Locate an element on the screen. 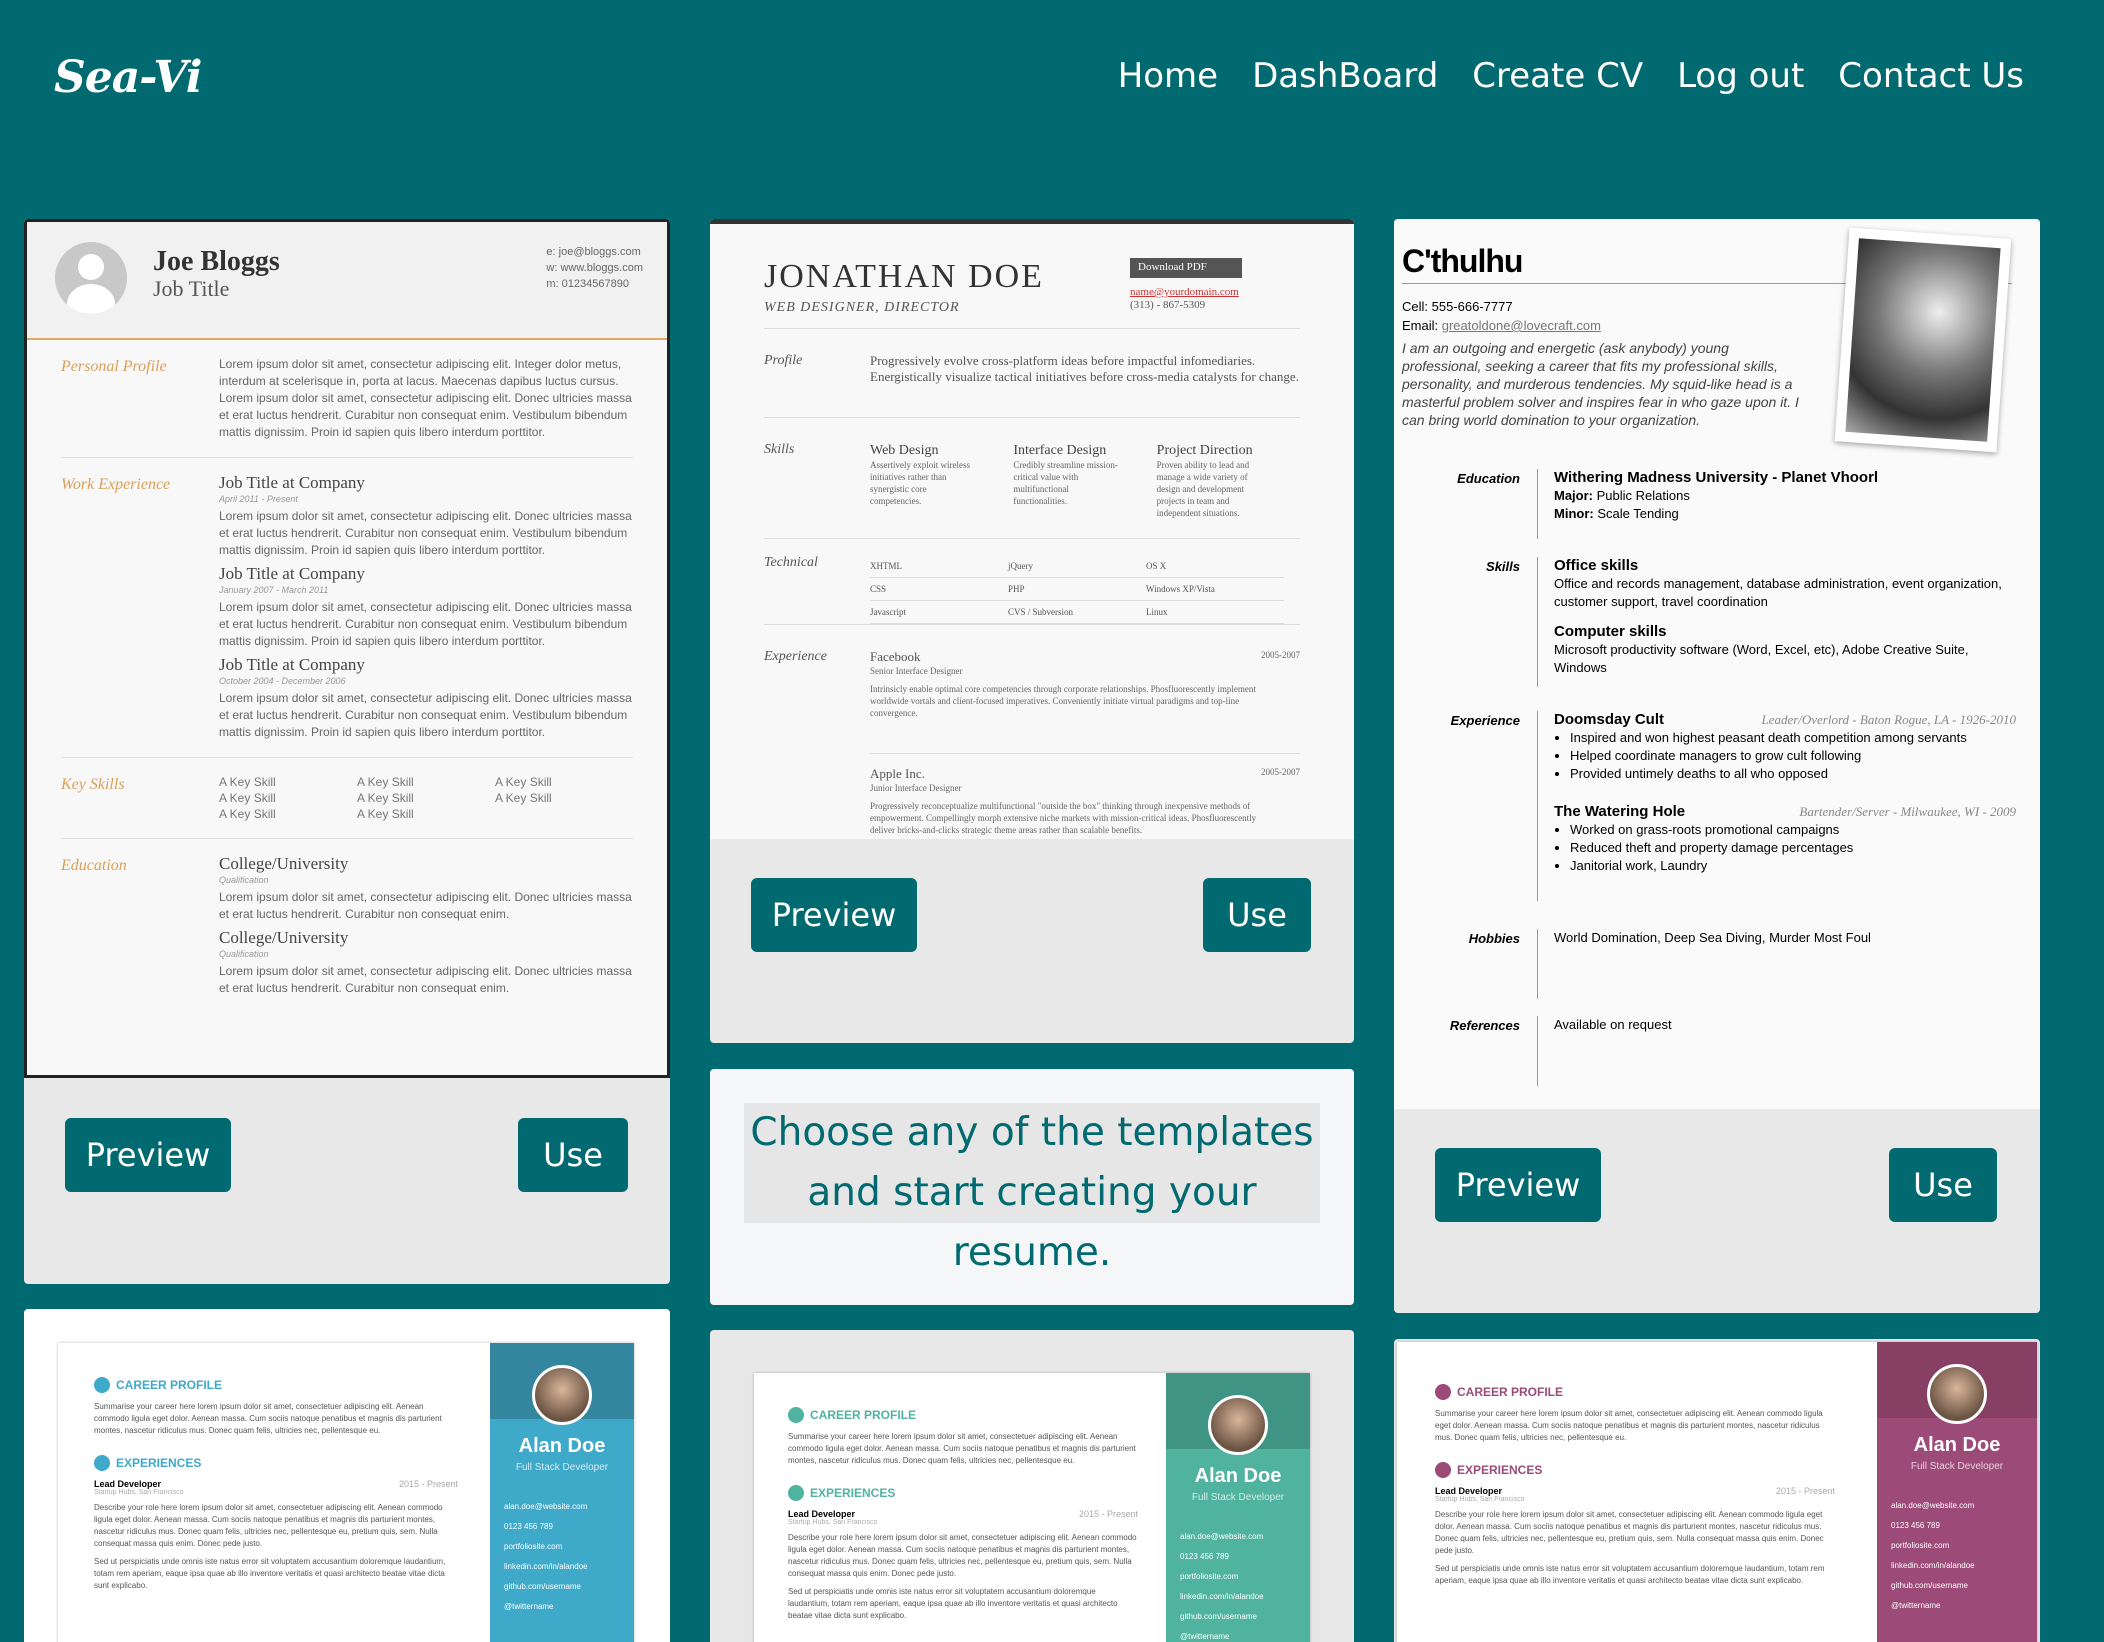 Image resolution: width=2104 pixels, height=1642 pixels. row-label: Skills is located at coordinates (779, 449).